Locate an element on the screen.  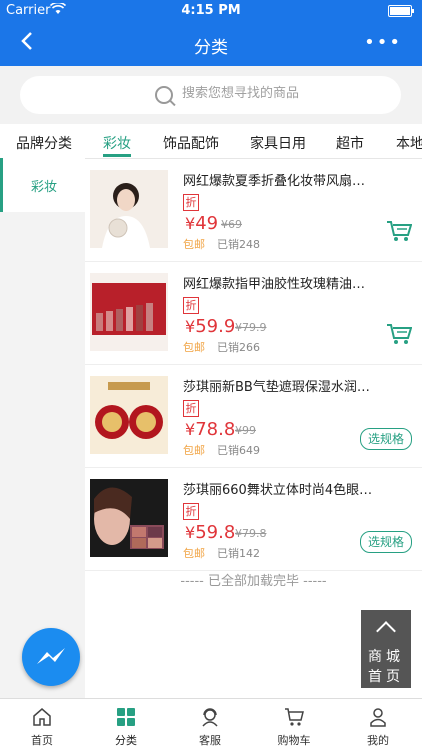
product-price: ¥59.9 is located at coordinates (210, 326).